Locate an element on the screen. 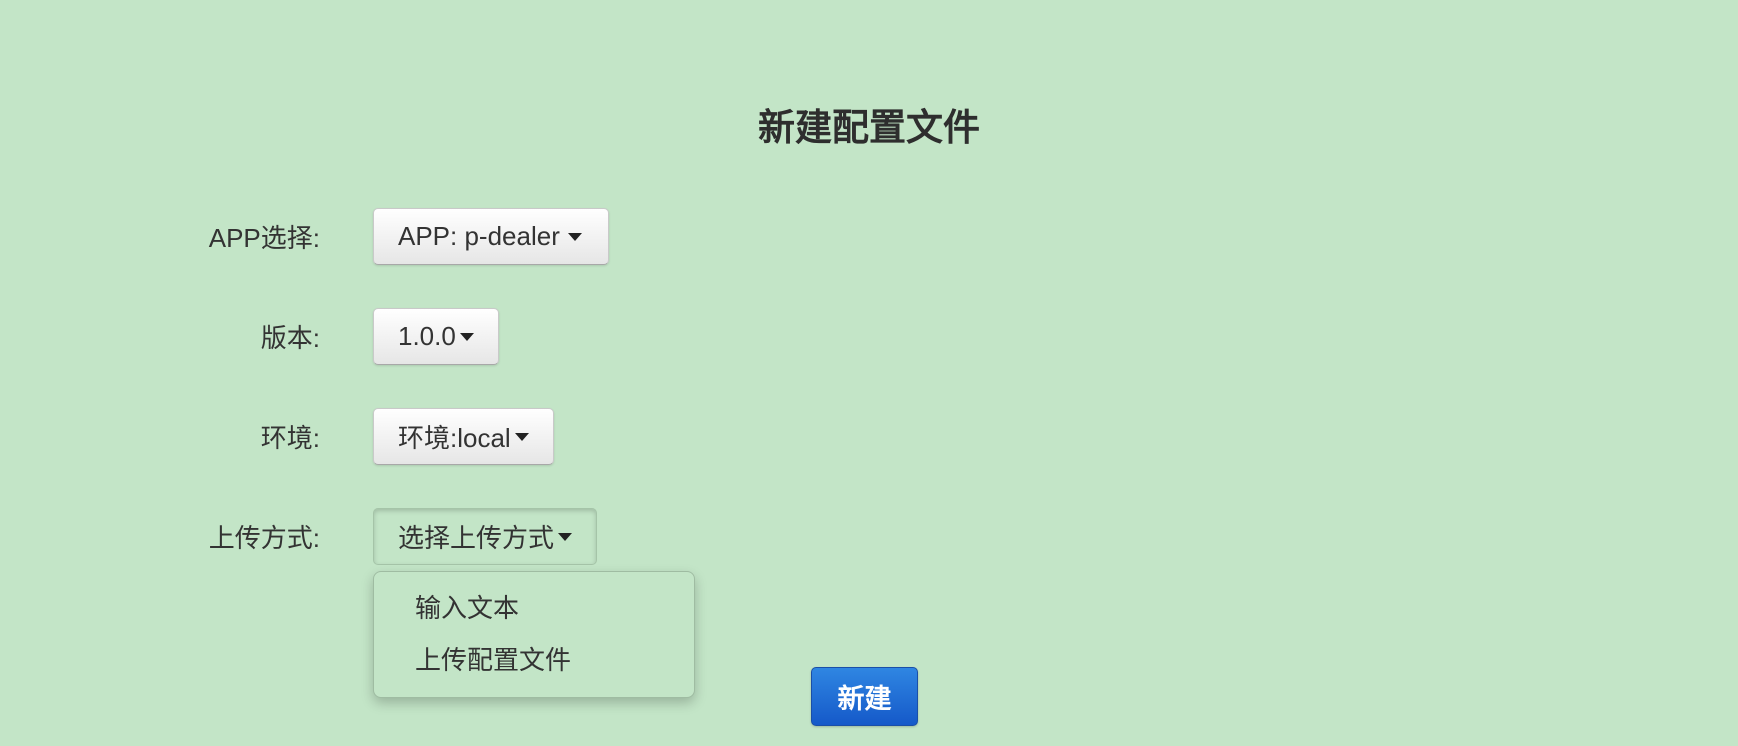 This screenshot has height=746, width=1738. upload-method-value: 选择上传方式 is located at coordinates (476, 538).